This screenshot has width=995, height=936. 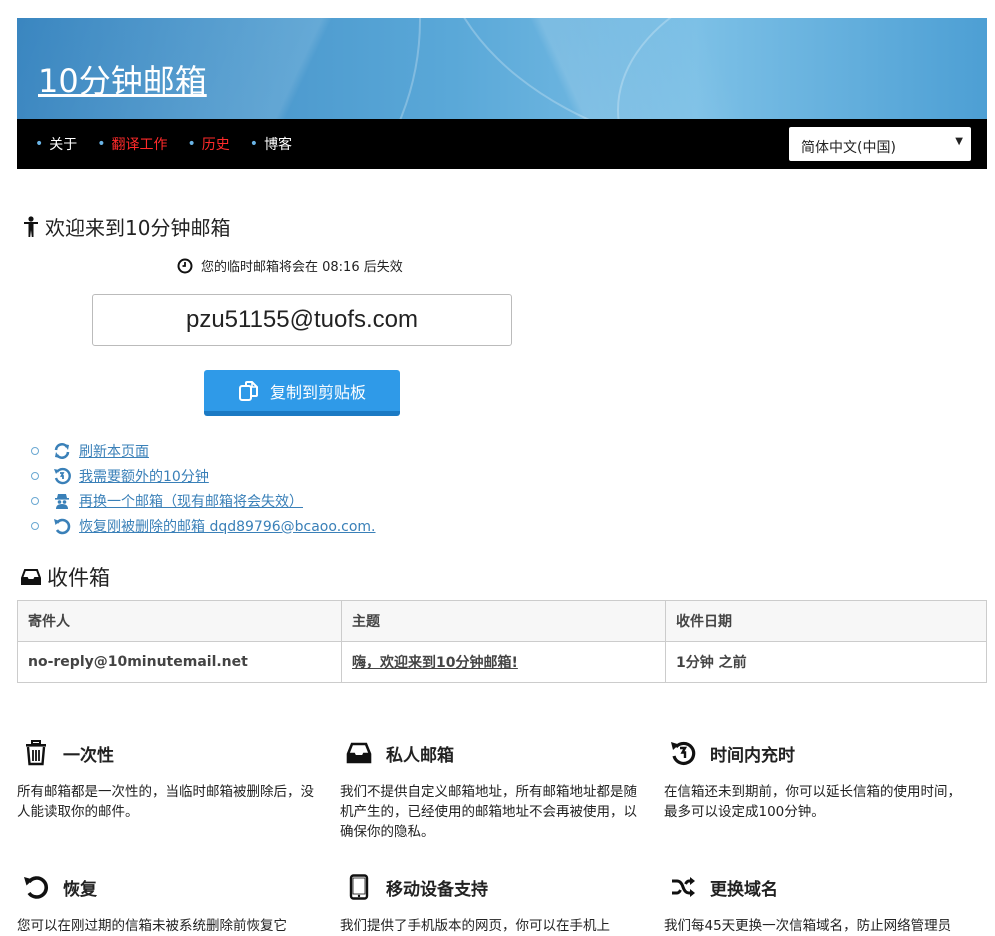 What do you see at coordinates (359, 887) in the screenshot?
I see `mobile-icon` at bounding box center [359, 887].